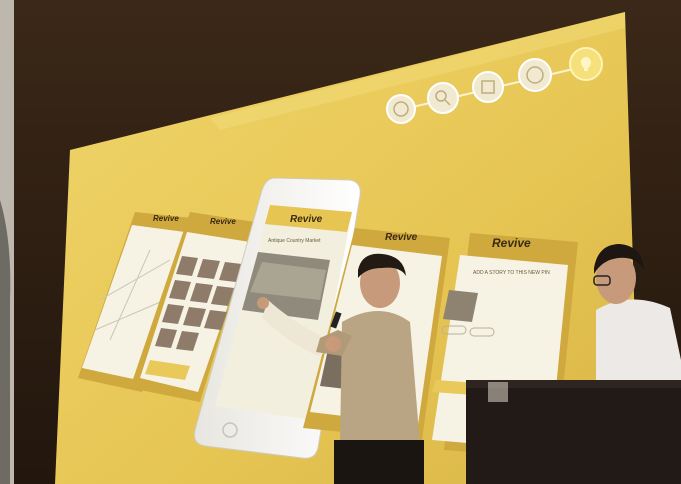  What do you see at coordinates (573, 432) in the screenshot?
I see `podium` at bounding box center [573, 432].